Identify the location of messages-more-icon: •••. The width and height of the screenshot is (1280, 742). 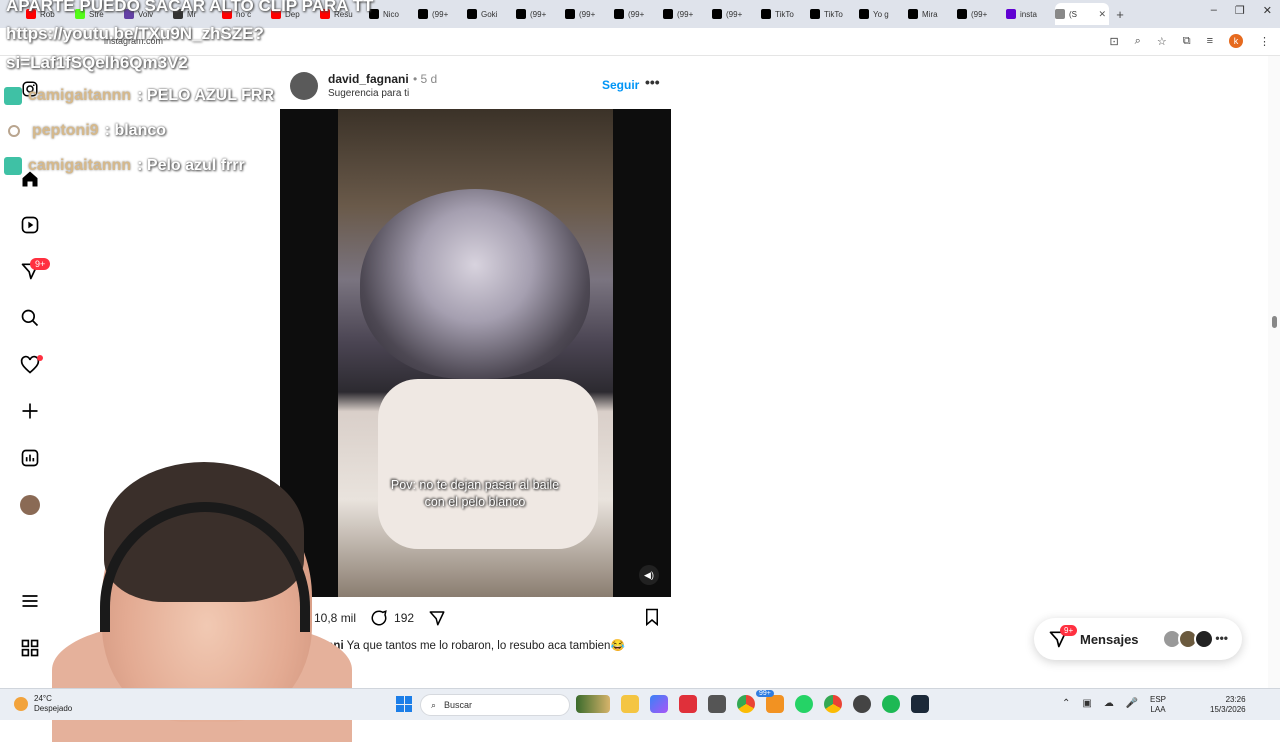
(1221, 638).